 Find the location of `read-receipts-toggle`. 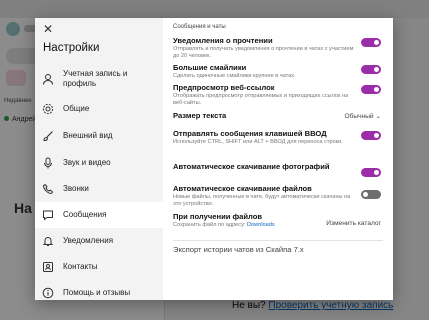

read-receipts-toggle is located at coordinates (371, 42).